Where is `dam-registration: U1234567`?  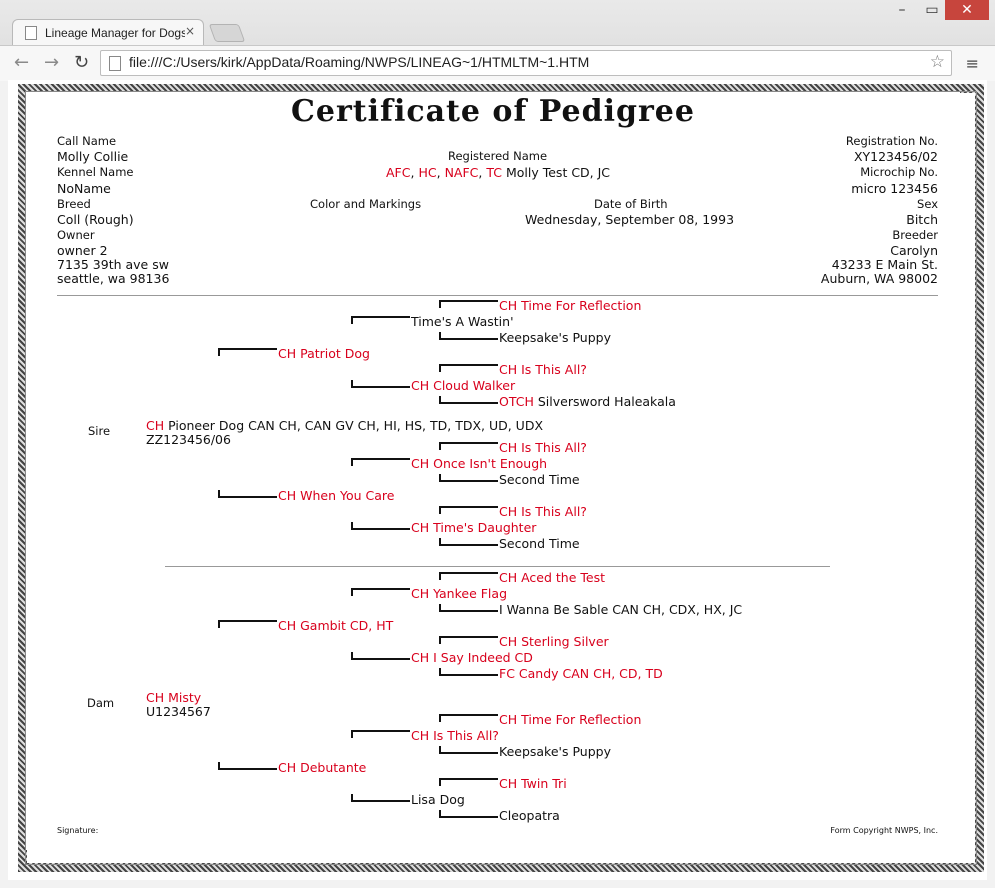 dam-registration: U1234567 is located at coordinates (178, 711).